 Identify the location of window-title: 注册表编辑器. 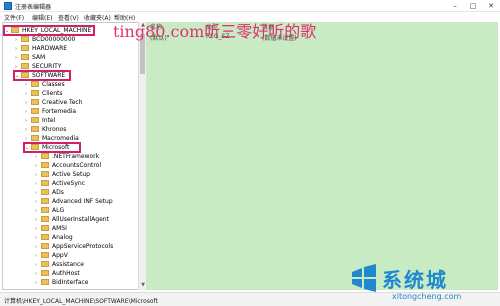
(33, 7).